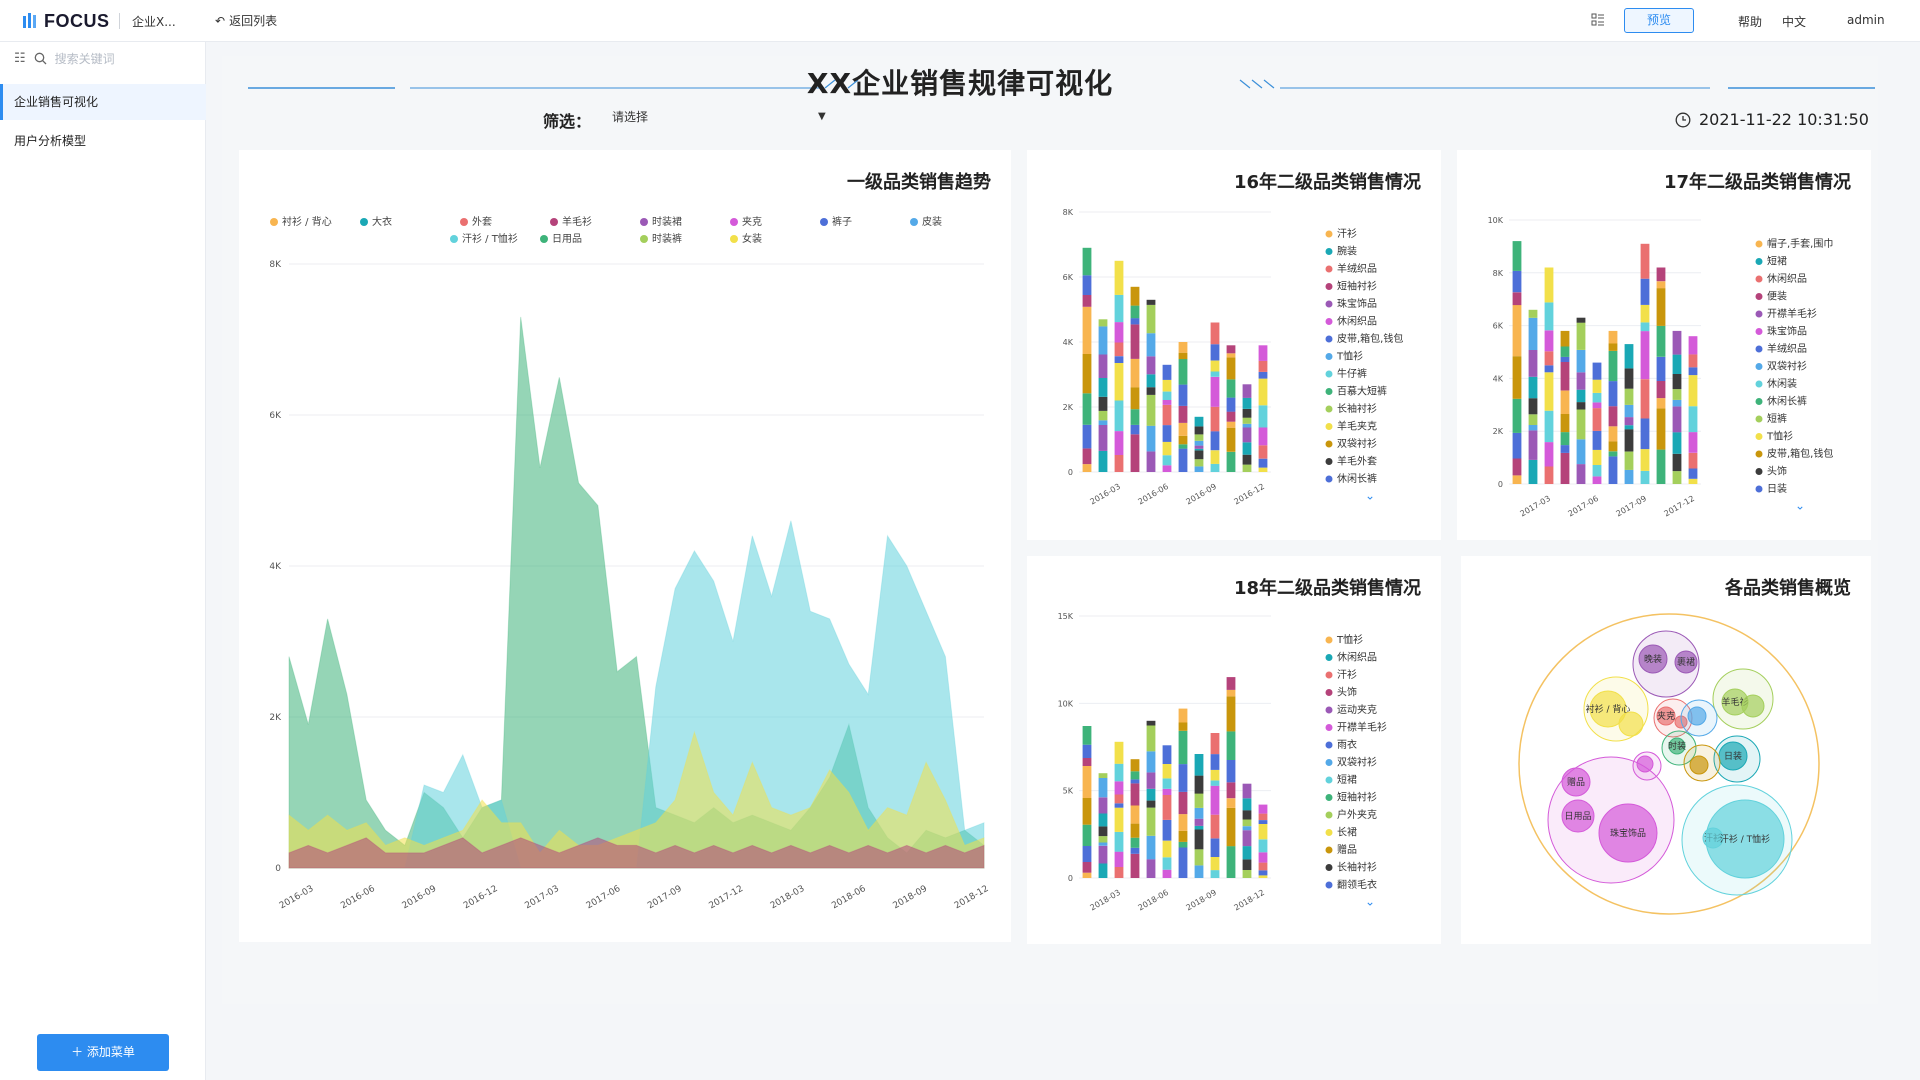  What do you see at coordinates (1347, 251) in the screenshot?
I see `legend-label: 腕装` at bounding box center [1347, 251].